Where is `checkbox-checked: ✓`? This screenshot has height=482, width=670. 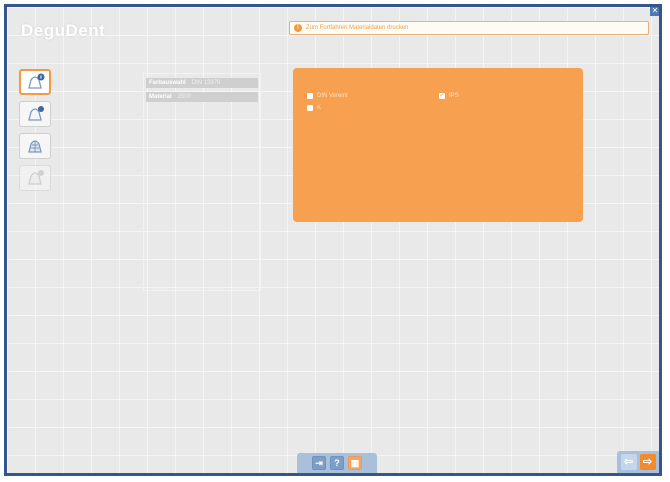
checkbox-checked: ✓ is located at coordinates (442, 96).